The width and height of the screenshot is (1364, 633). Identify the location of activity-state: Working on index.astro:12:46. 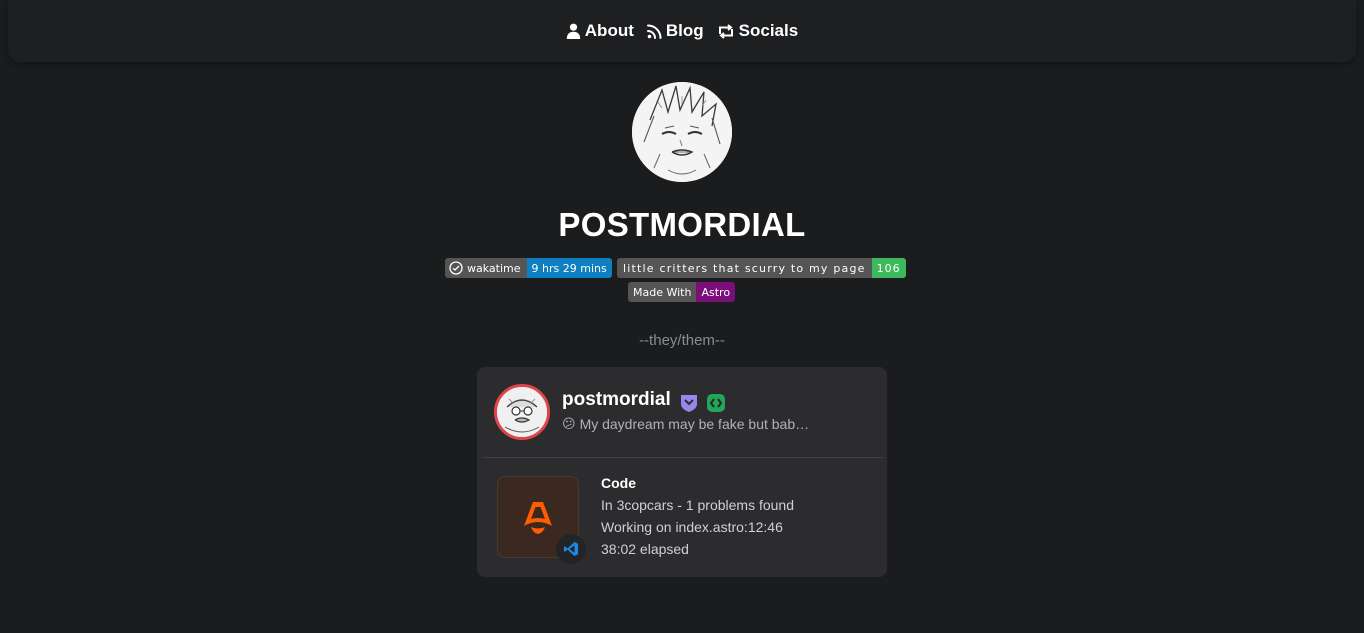
(692, 527).